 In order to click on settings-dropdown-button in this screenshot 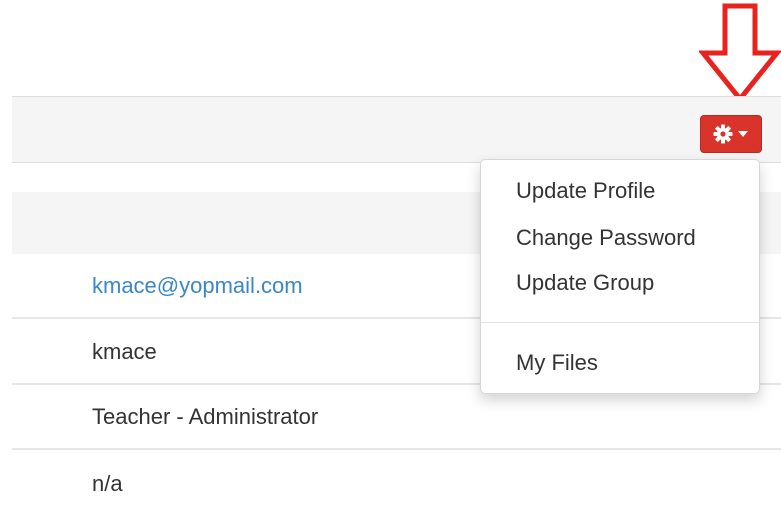, I will do `click(731, 134)`.